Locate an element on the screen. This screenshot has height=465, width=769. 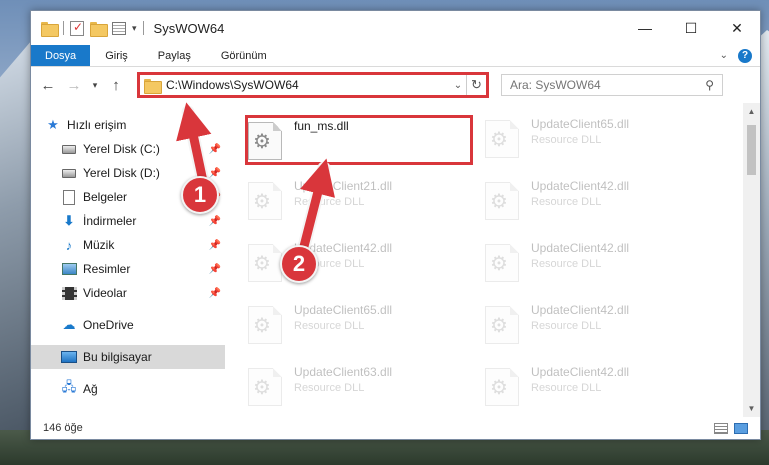
drive-icon is located at coordinates (69, 173).